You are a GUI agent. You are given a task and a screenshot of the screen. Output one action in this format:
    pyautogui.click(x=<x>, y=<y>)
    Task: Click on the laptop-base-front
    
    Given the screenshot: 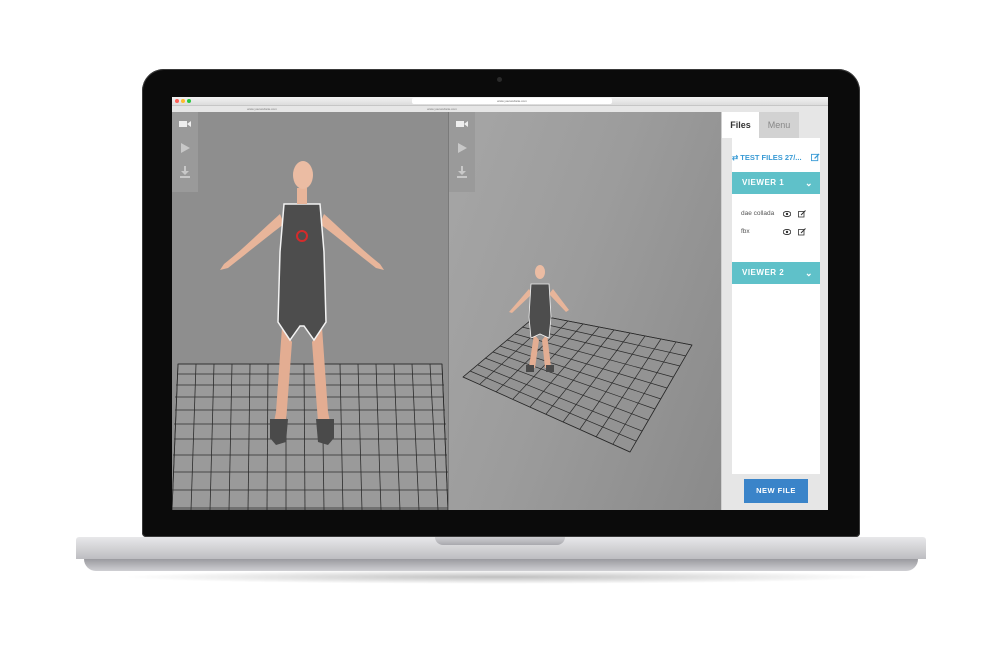 What is the action you would take?
    pyautogui.click(x=501, y=565)
    